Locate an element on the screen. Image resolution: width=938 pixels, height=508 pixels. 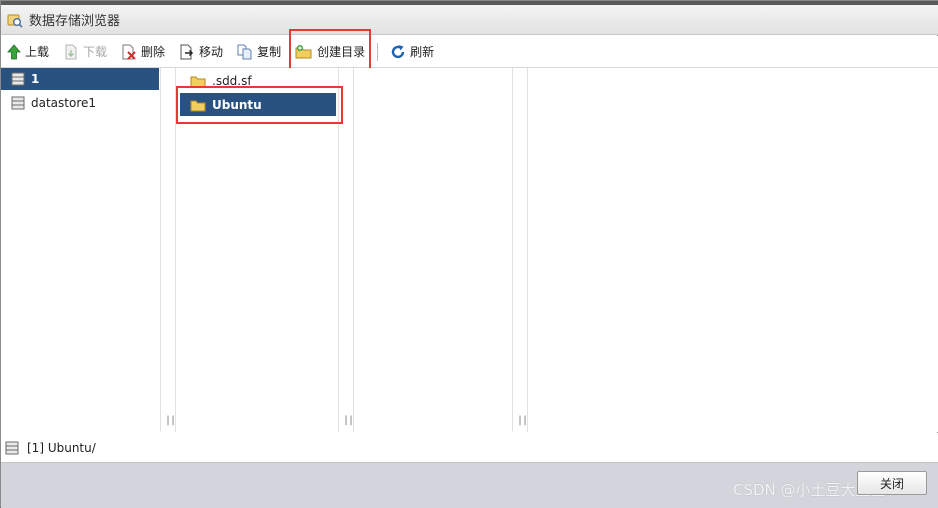
refresh-button: 刷新 is located at coordinates (412, 51).